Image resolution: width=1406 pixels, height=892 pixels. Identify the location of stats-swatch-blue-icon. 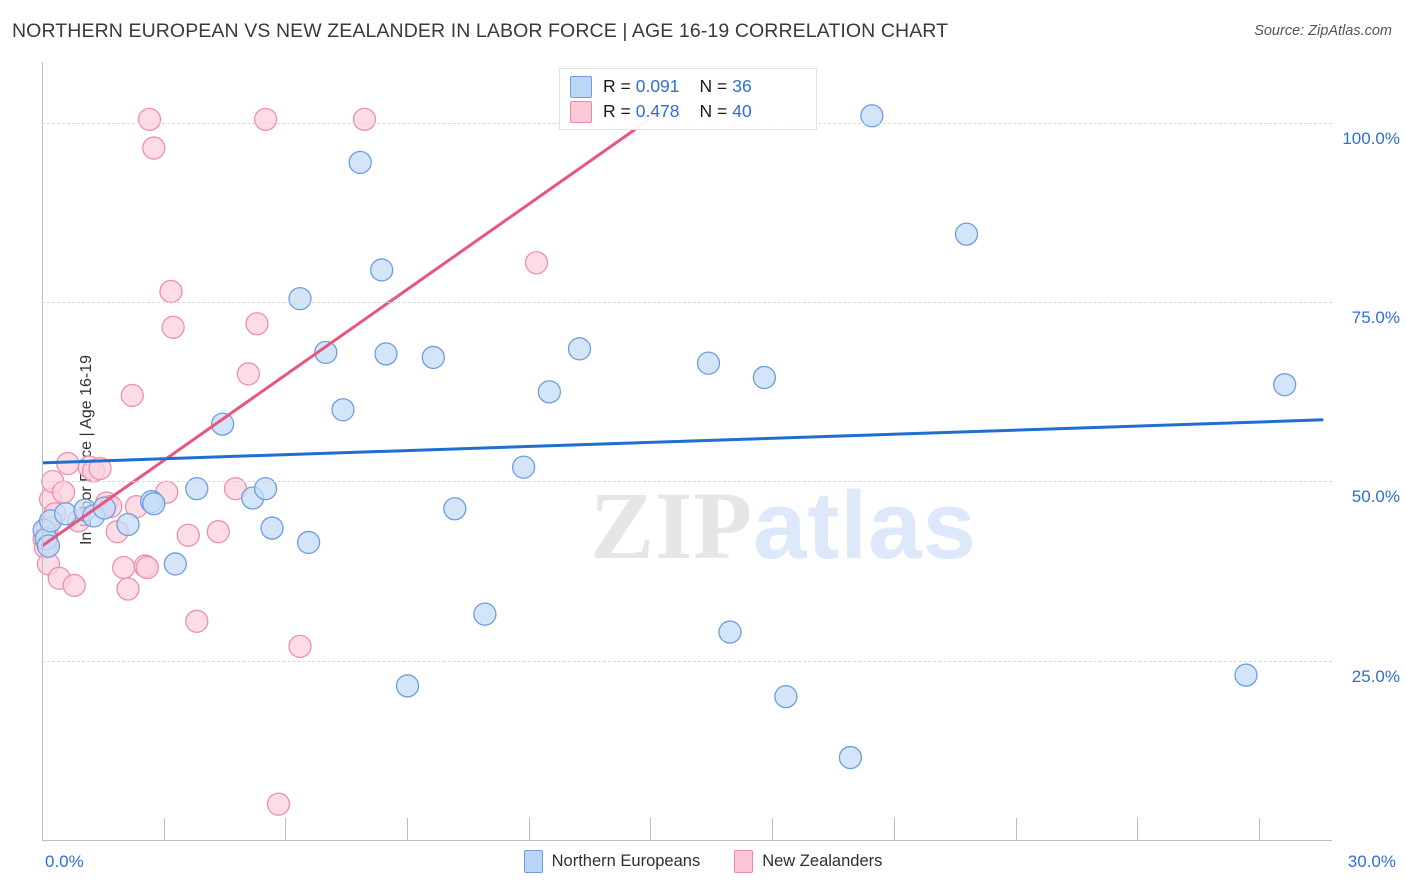
(581, 86).